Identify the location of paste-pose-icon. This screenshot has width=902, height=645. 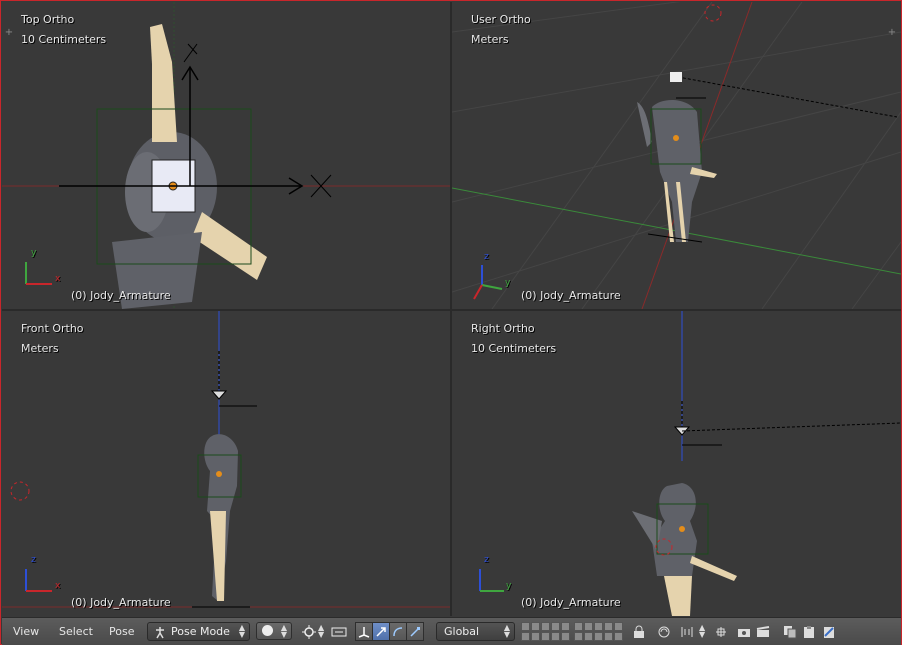
(809, 631).